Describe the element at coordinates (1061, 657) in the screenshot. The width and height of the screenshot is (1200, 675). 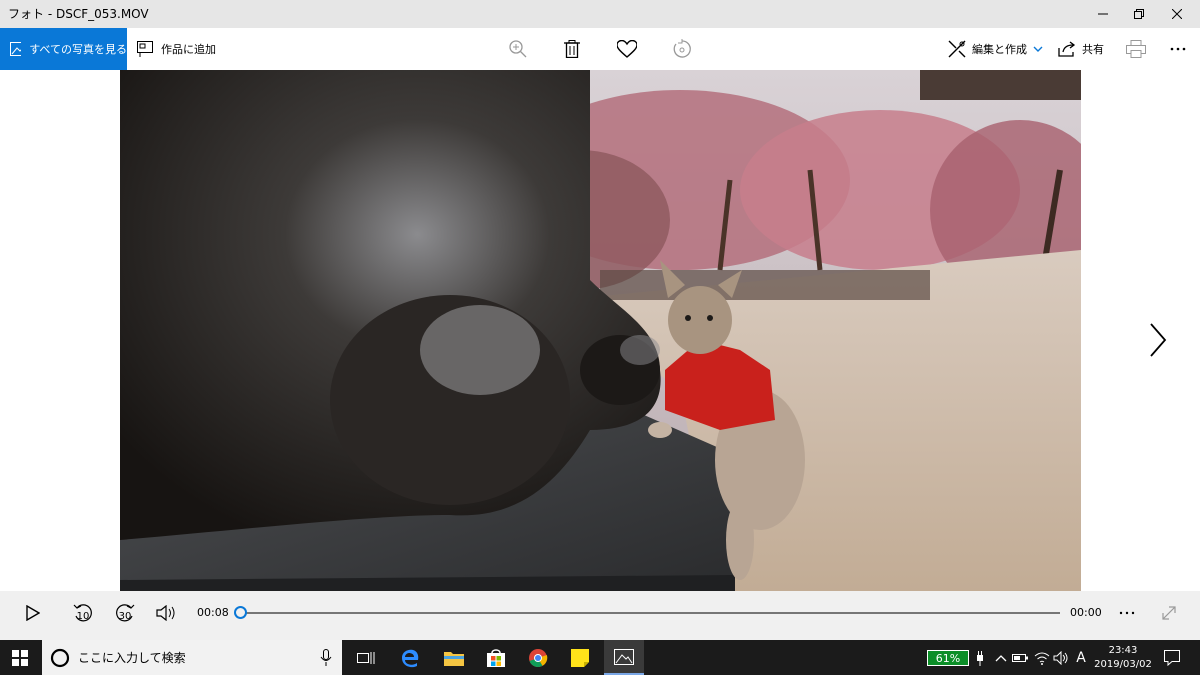
I see `speaker-icon` at that location.